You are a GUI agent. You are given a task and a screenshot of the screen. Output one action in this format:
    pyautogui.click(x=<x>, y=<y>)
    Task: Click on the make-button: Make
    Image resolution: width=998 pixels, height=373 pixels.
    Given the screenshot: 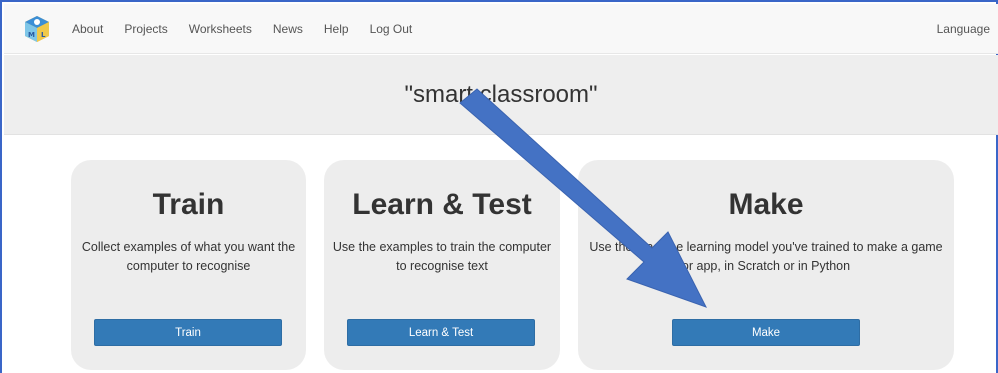 What is the action you would take?
    pyautogui.click(x=766, y=332)
    